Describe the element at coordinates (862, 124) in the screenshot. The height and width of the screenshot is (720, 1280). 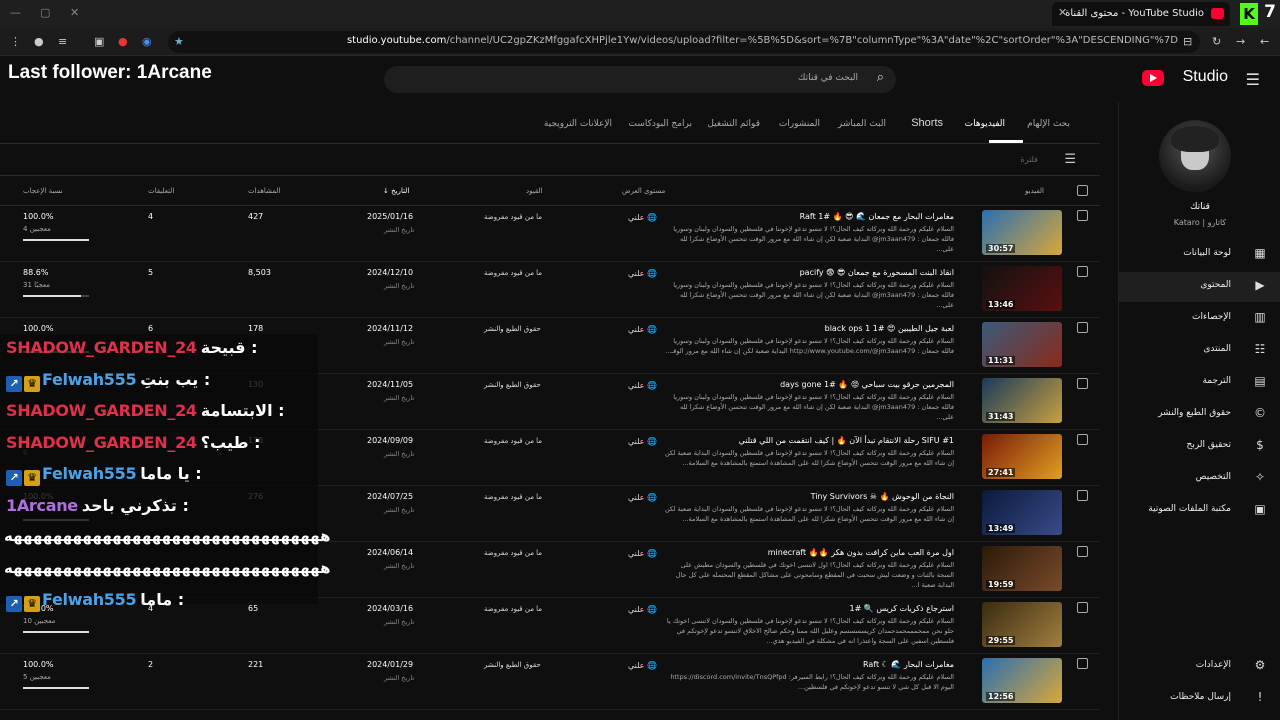
I see `tab-live: البث المباشر` at that location.